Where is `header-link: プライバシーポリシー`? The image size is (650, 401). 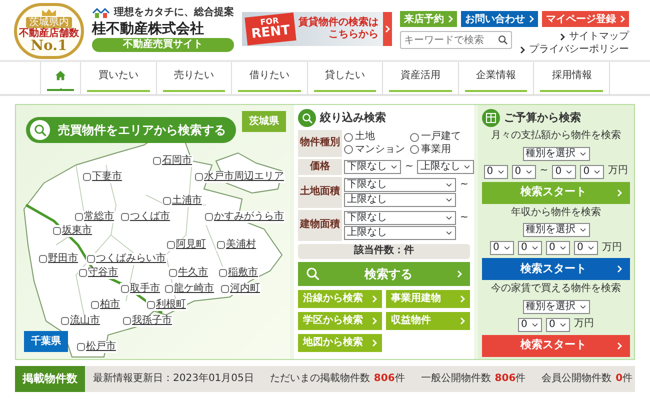 header-link: プライバシーポリシー is located at coordinates (574, 50).